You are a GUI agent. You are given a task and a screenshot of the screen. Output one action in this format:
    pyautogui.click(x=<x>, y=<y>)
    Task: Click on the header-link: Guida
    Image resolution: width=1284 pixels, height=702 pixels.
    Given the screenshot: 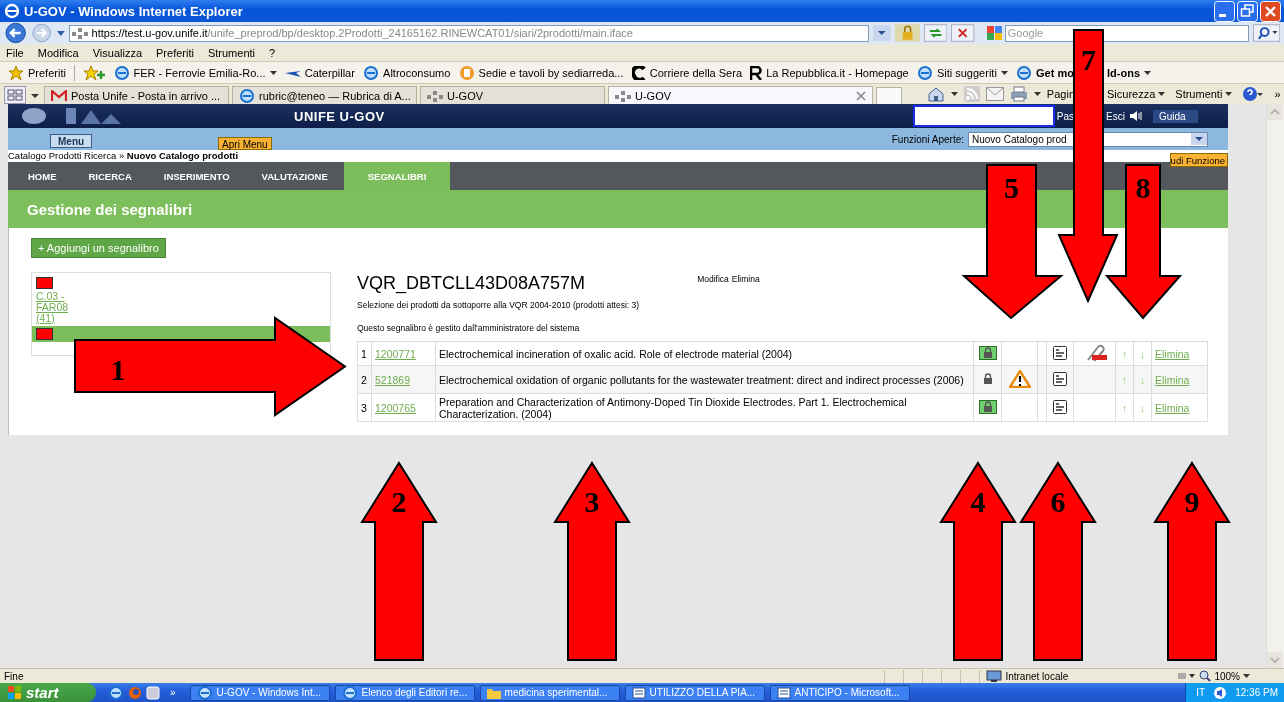 What is the action you would take?
    pyautogui.click(x=1175, y=116)
    